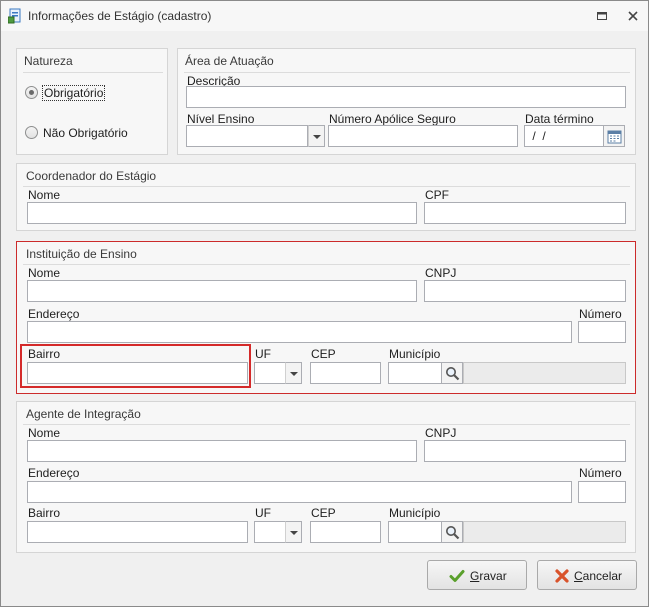 Image resolution: width=649 pixels, height=607 pixels. Describe the element at coordinates (415, 354) in the screenshot. I see `inst-municipio-label: Município` at that location.